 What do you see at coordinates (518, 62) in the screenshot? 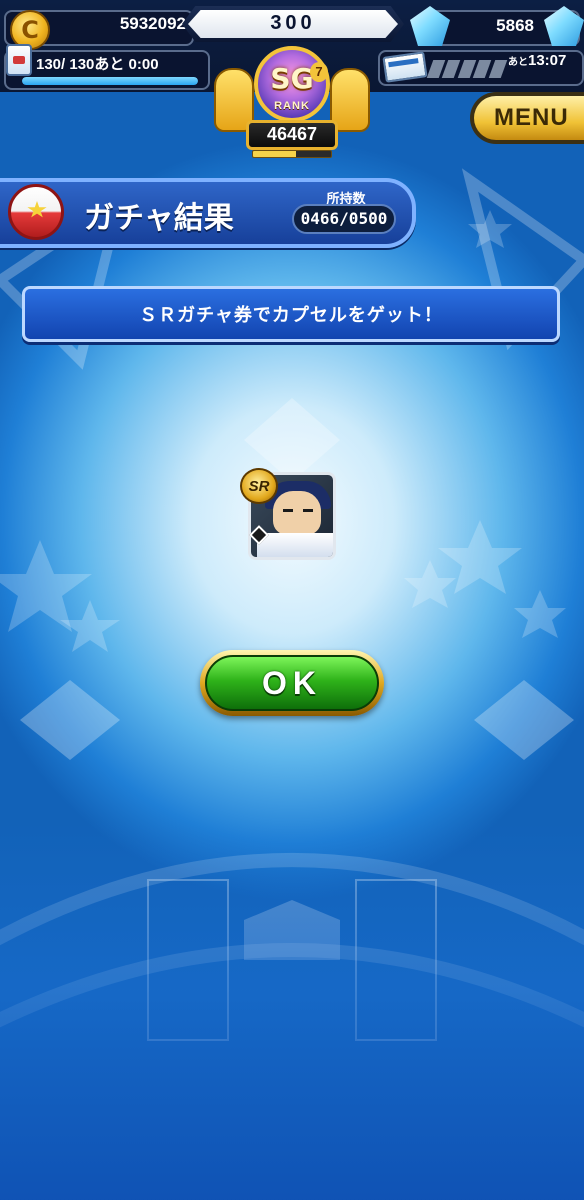
I see `ticket-timer-prefix: あと` at bounding box center [518, 62].